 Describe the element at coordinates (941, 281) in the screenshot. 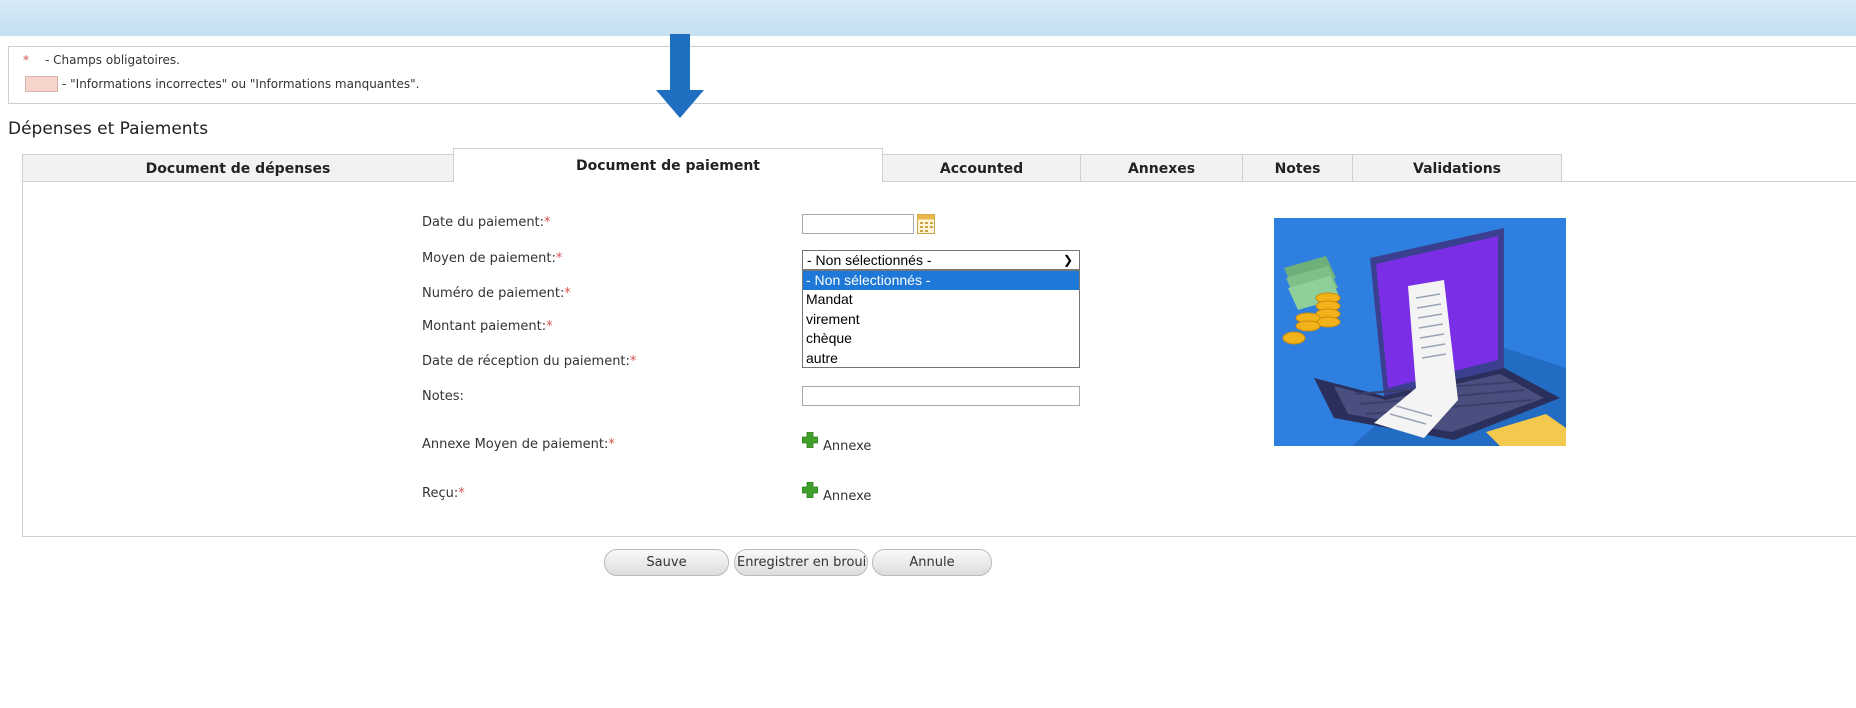

I see `option-non-selectionnes: - Non sélectionnés -` at that location.